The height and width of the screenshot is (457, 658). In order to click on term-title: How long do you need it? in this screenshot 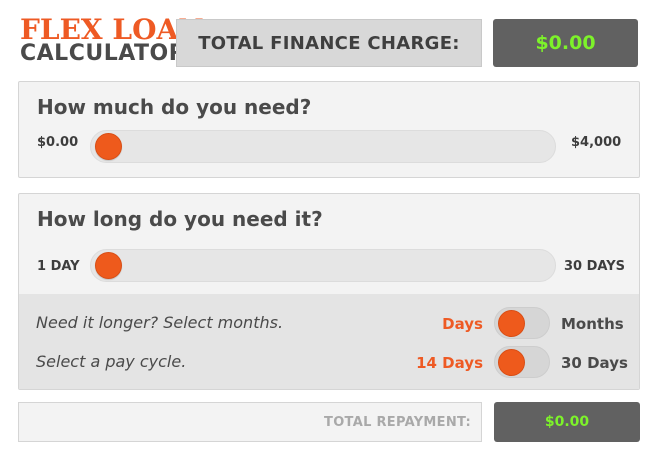, I will do `click(180, 219)`.